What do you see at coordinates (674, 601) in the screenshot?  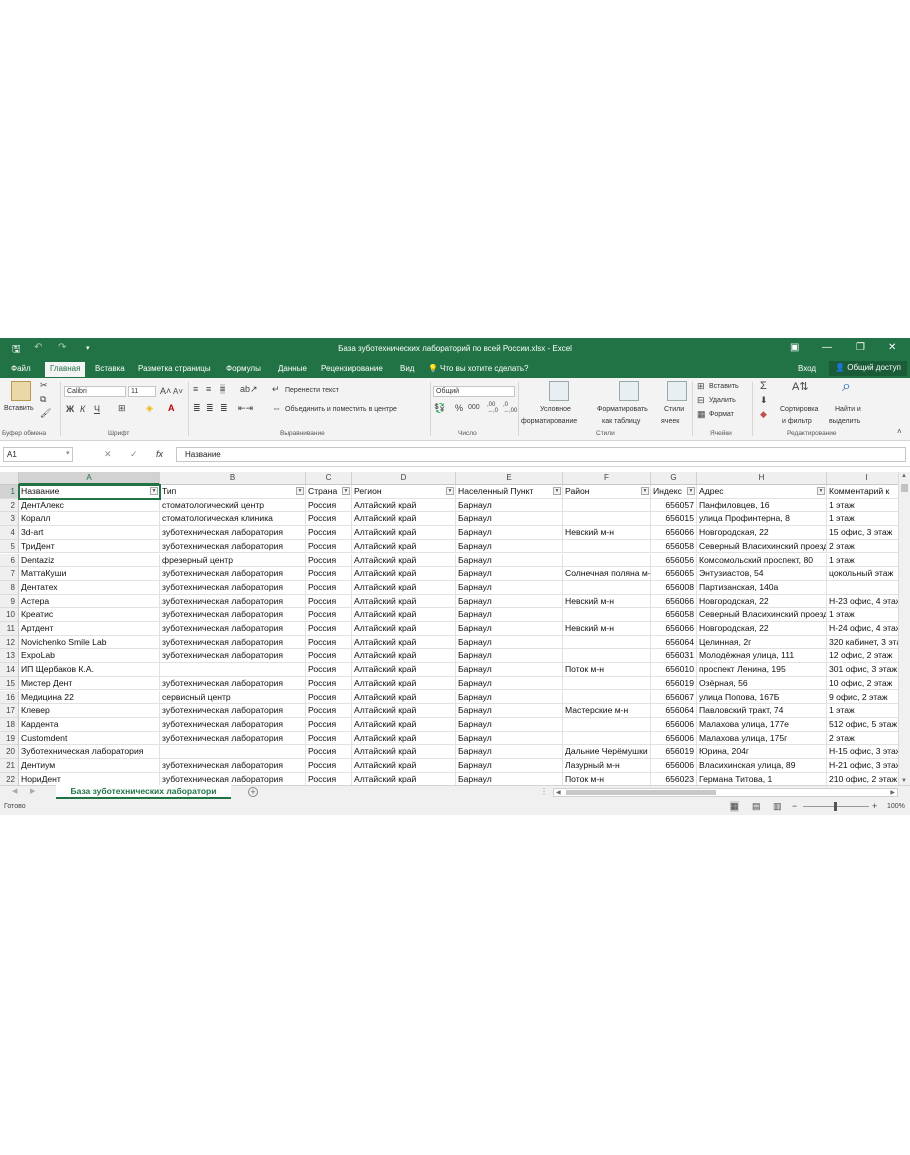 I see `table-cell: 656066` at bounding box center [674, 601].